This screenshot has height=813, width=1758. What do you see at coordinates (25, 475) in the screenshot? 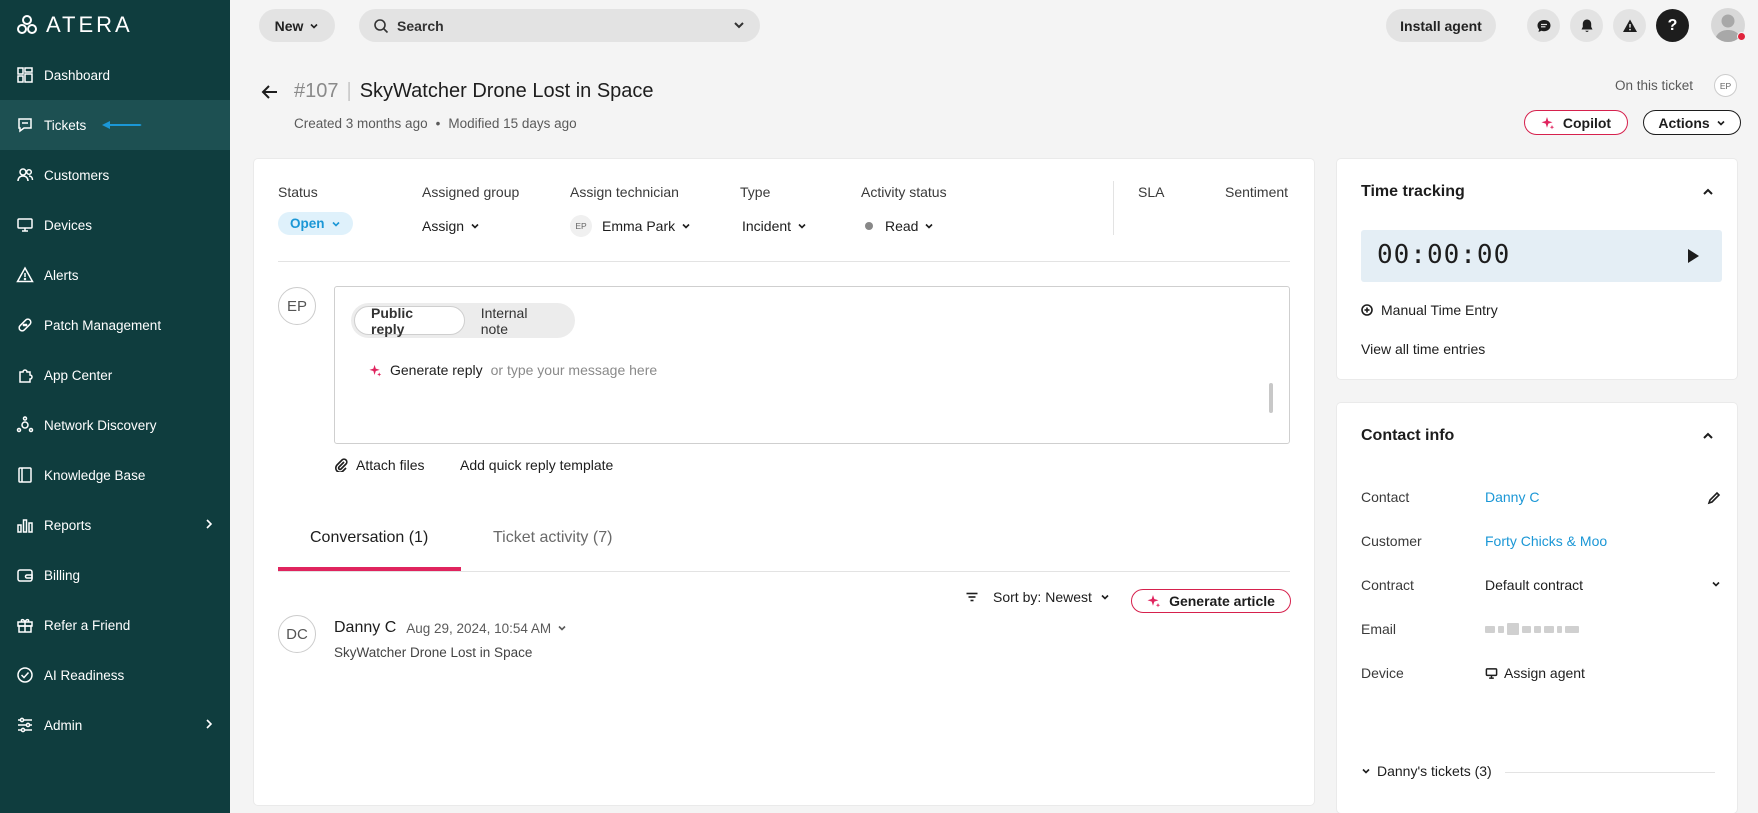
I see `knowledge-icon` at bounding box center [25, 475].